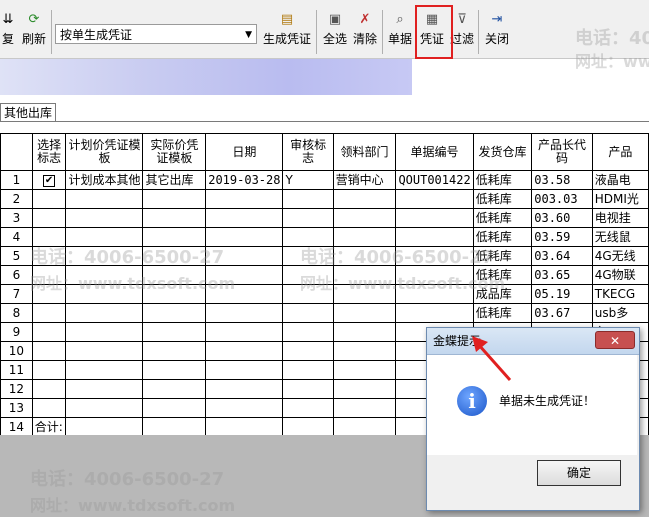 Image resolution: width=649 pixels, height=517 pixels. Describe the element at coordinates (335, 32) in the screenshot. I see `select-all-button: ▣ 全选` at that location.